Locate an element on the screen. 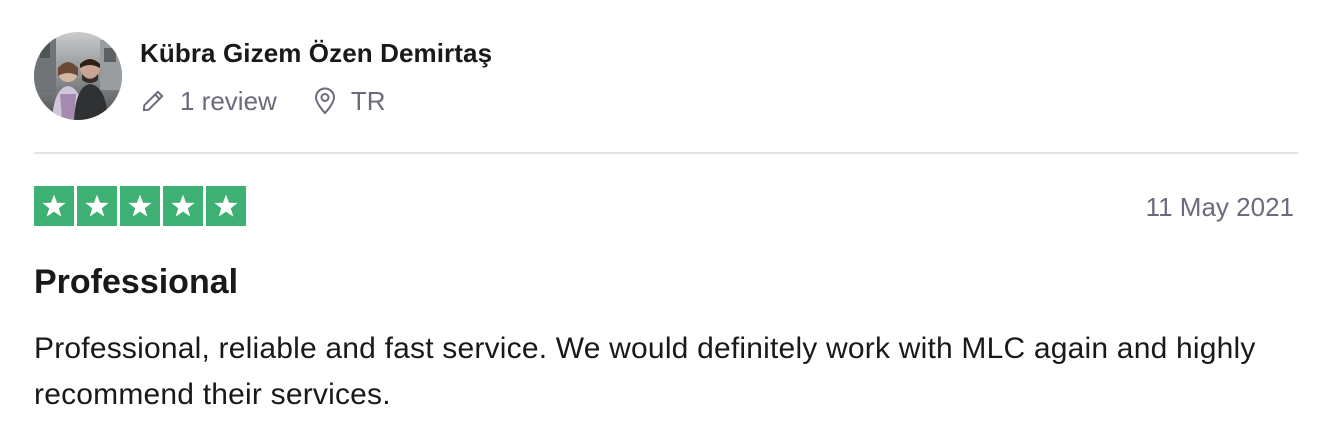 Image resolution: width=1340 pixels, height=442 pixels. reviewer-name: Kübra Gizem Özen Demirtaş is located at coordinates (316, 53).